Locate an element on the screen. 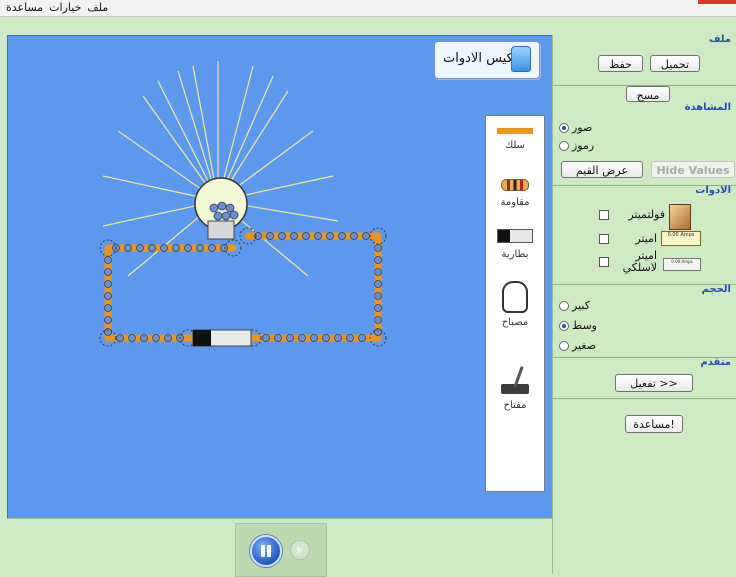 Image resolution: width=736 pixels, height=577 pixels. size-small-option: صغير is located at coordinates (577, 345).